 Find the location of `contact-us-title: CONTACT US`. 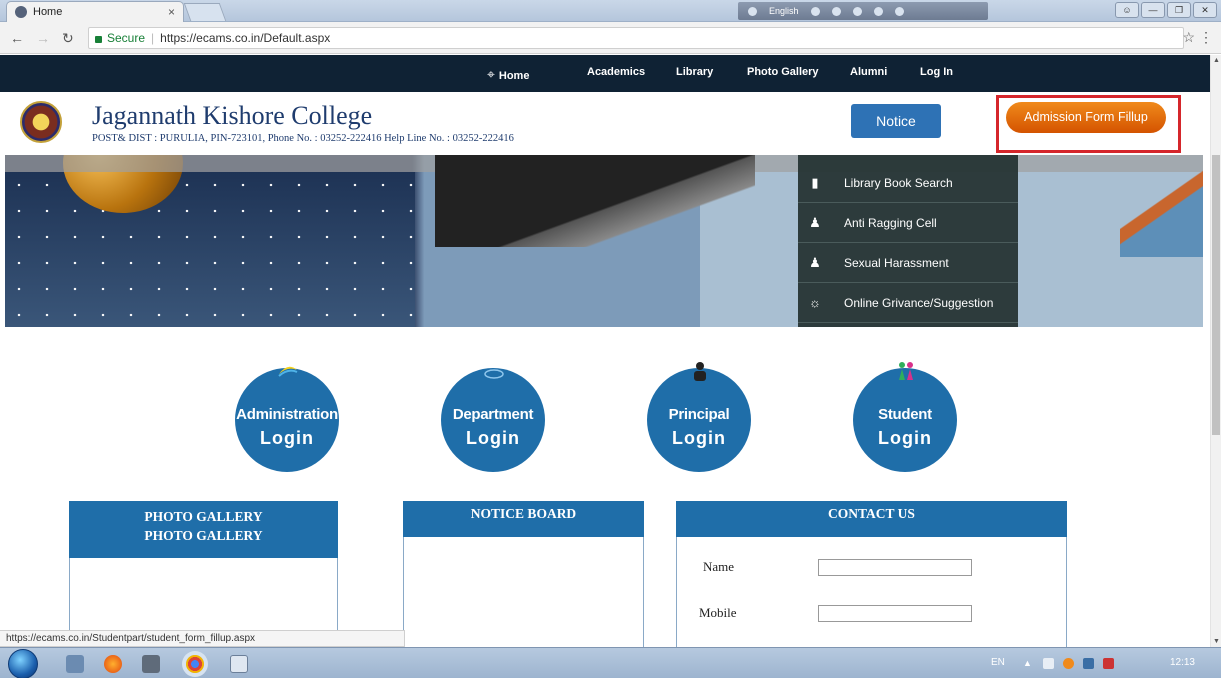

contact-us-title: CONTACT US is located at coordinates (871, 513).